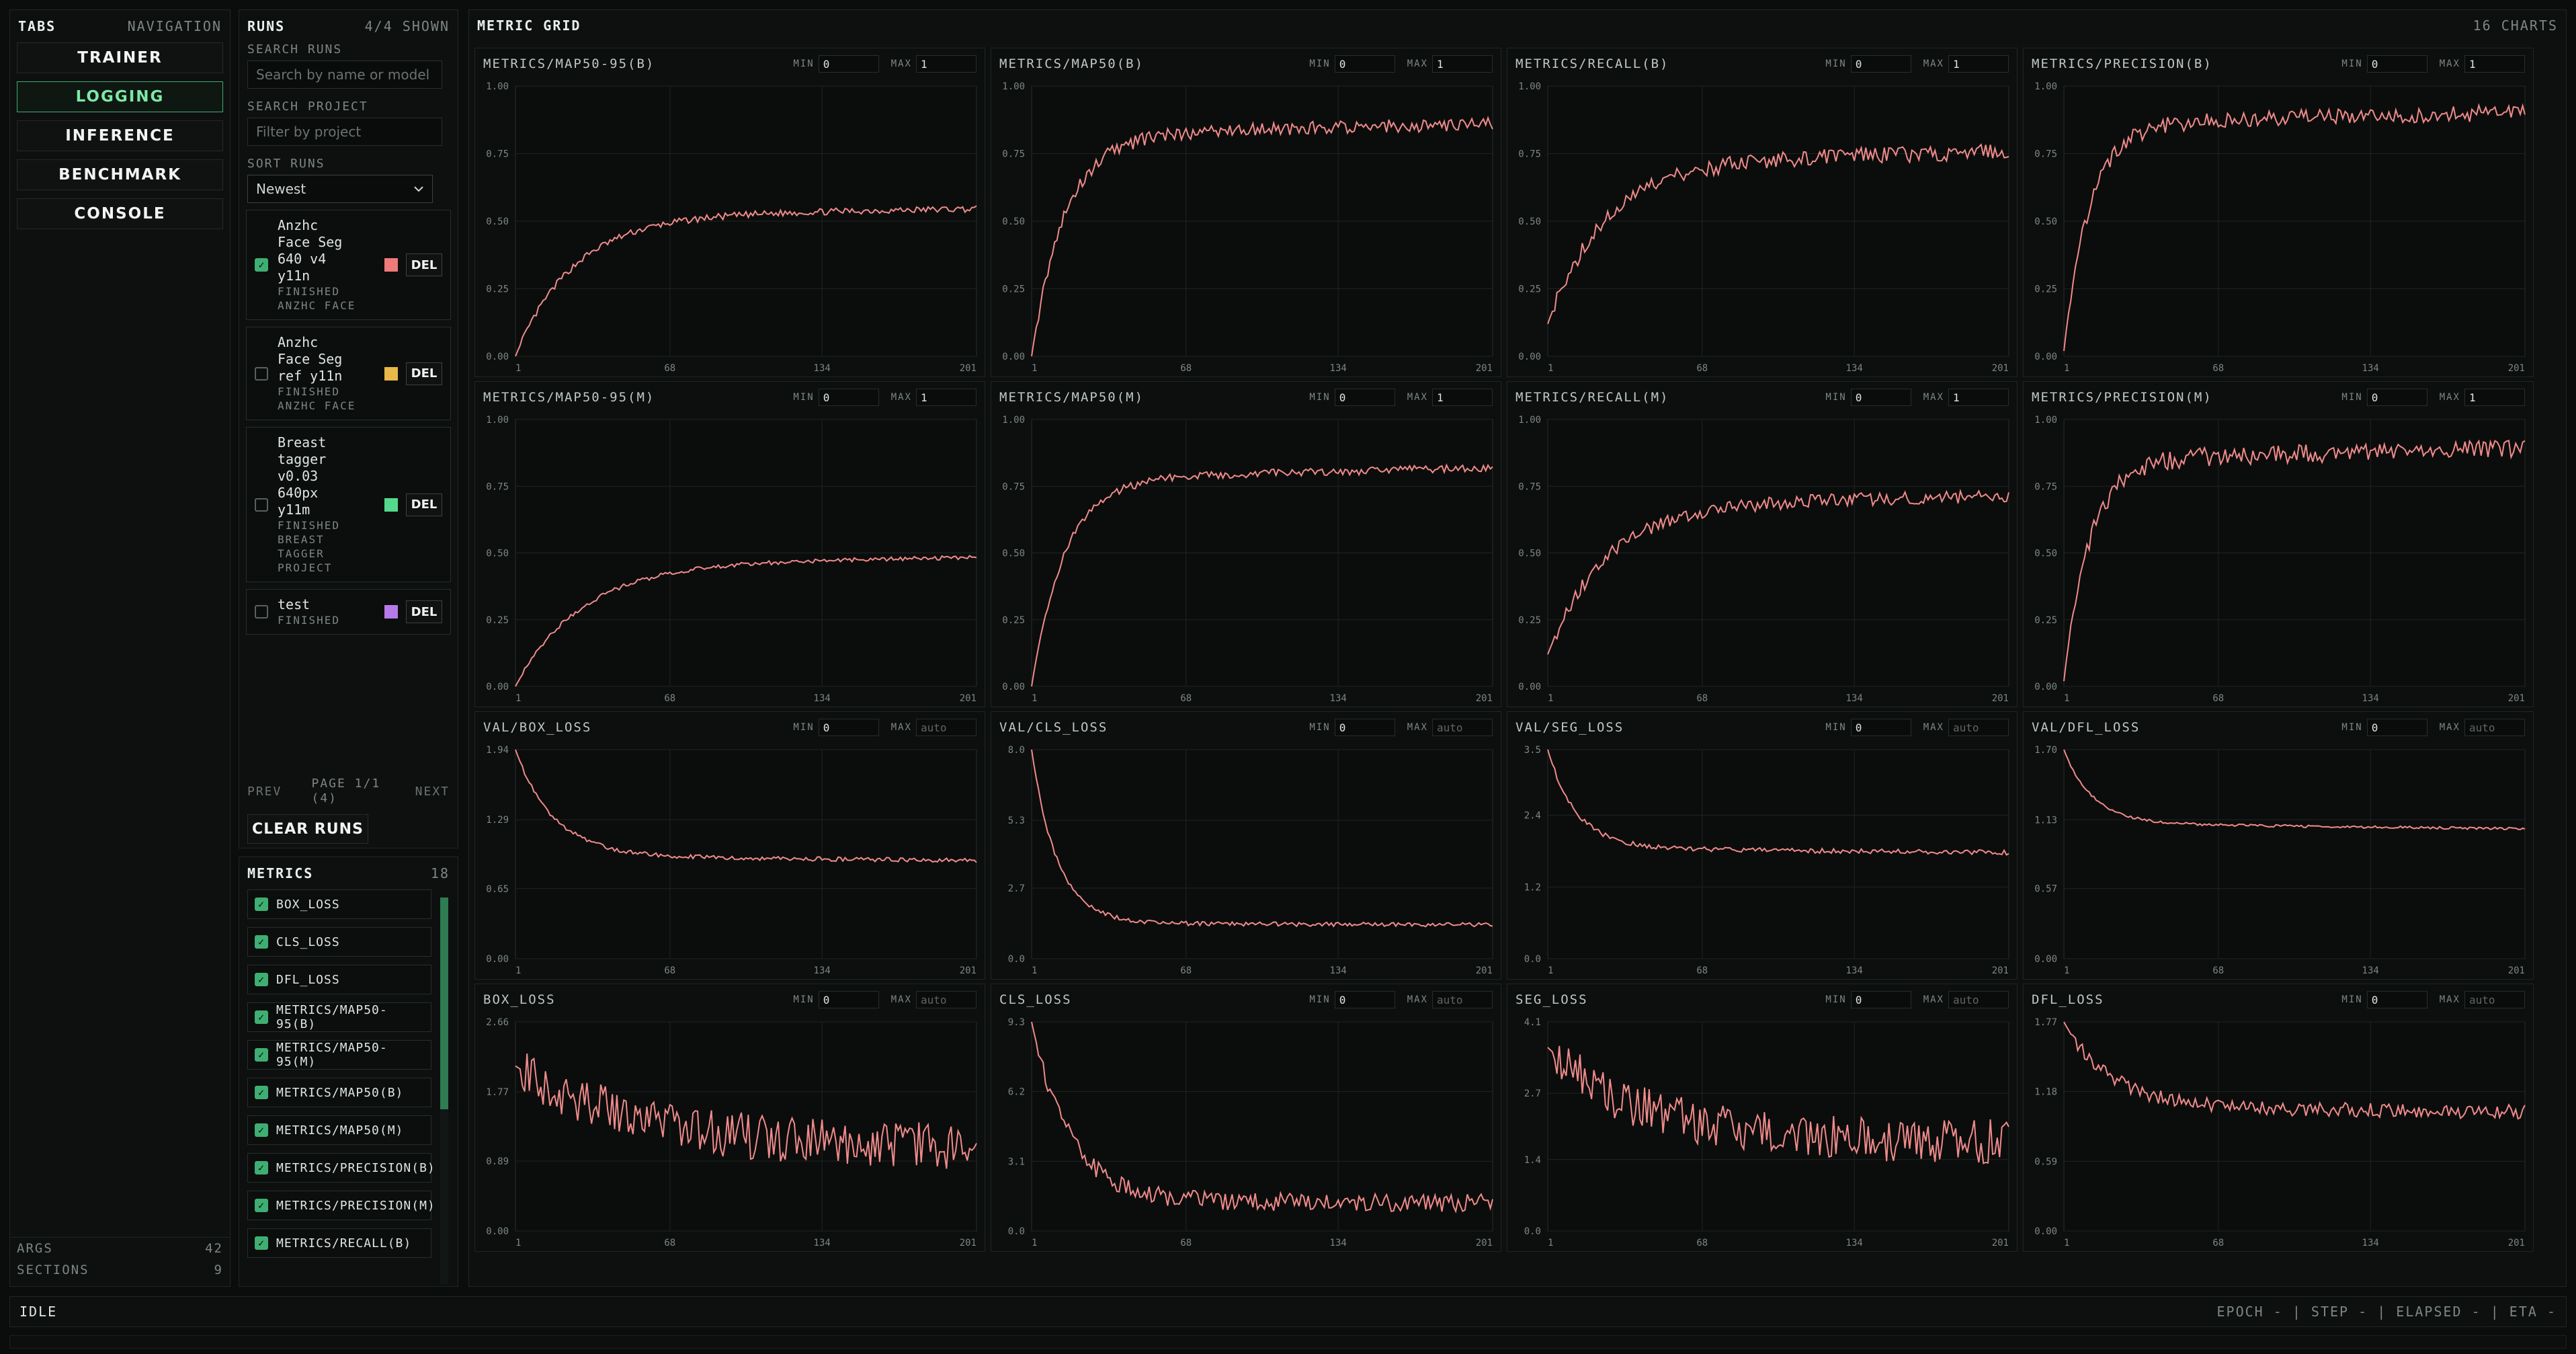  I want to click on chart-plot: 0.00 0.57 1.13 1.70 1 68 134 201, so click(2279, 846).